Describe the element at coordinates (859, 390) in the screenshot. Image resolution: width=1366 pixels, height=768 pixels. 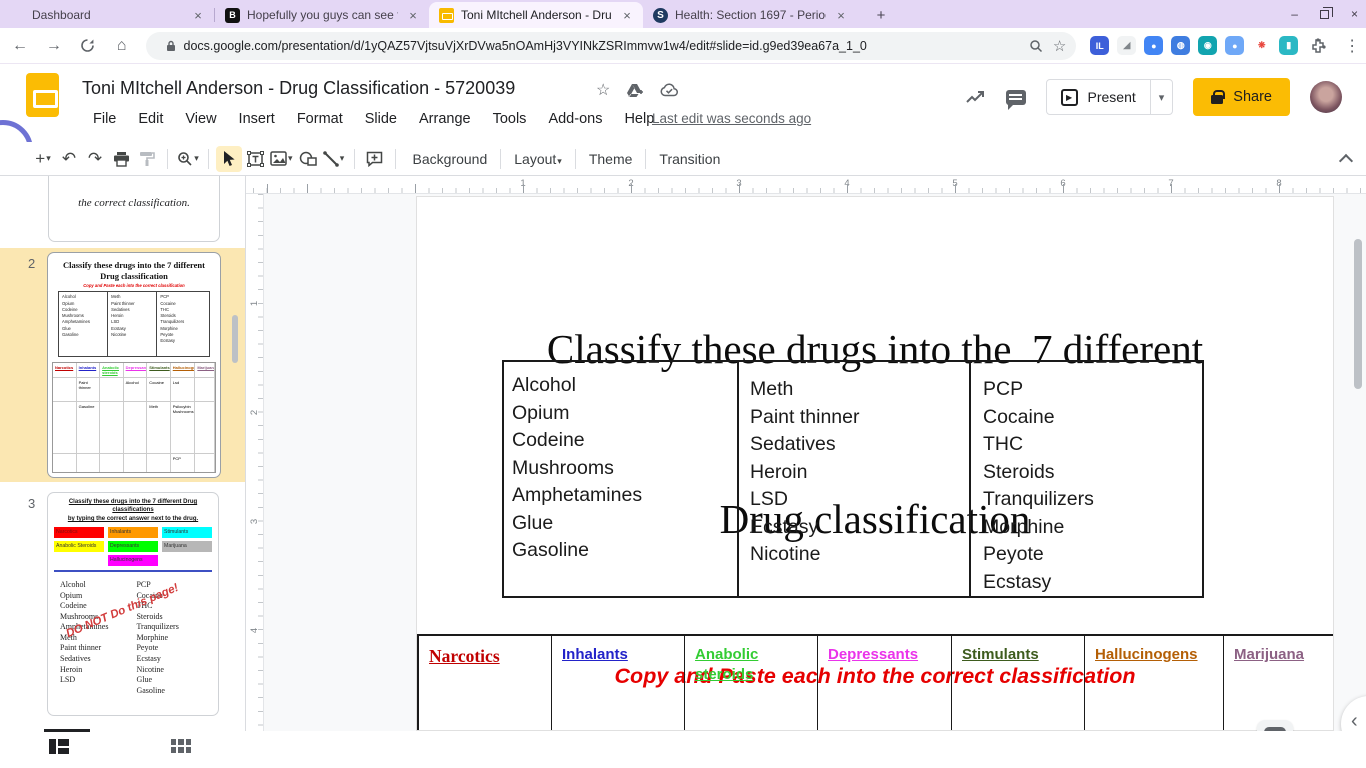
I see `drug-item: Meth` at that location.